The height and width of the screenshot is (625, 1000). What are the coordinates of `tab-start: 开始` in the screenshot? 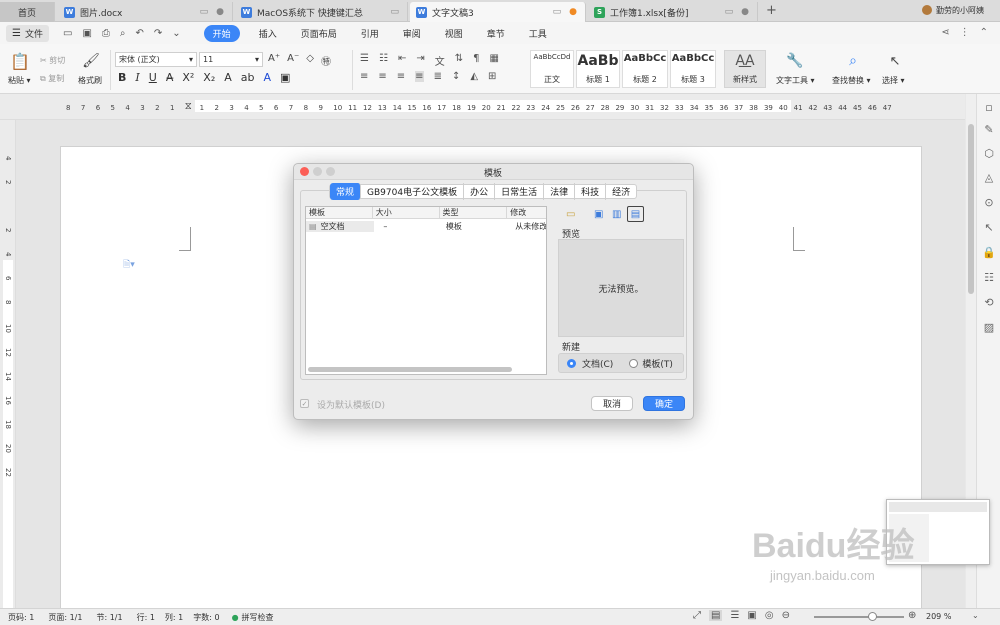 It's located at (221, 33).